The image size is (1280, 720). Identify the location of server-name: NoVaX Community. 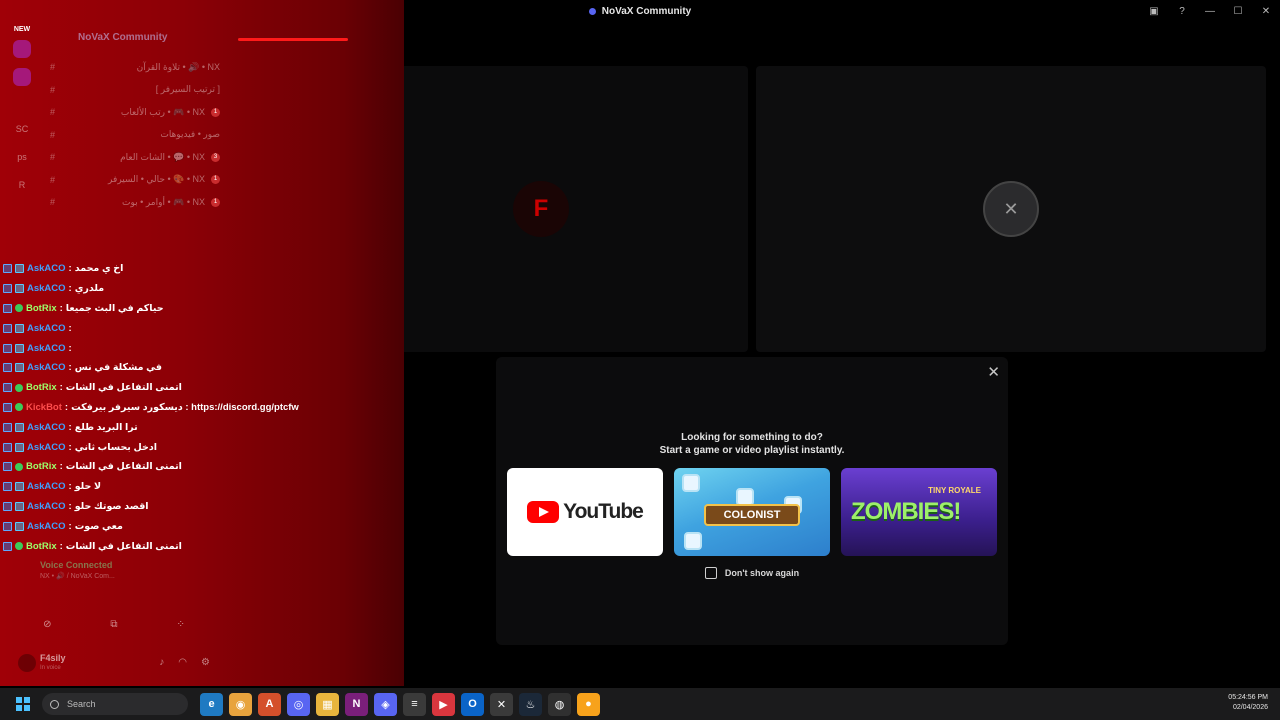
(122, 37).